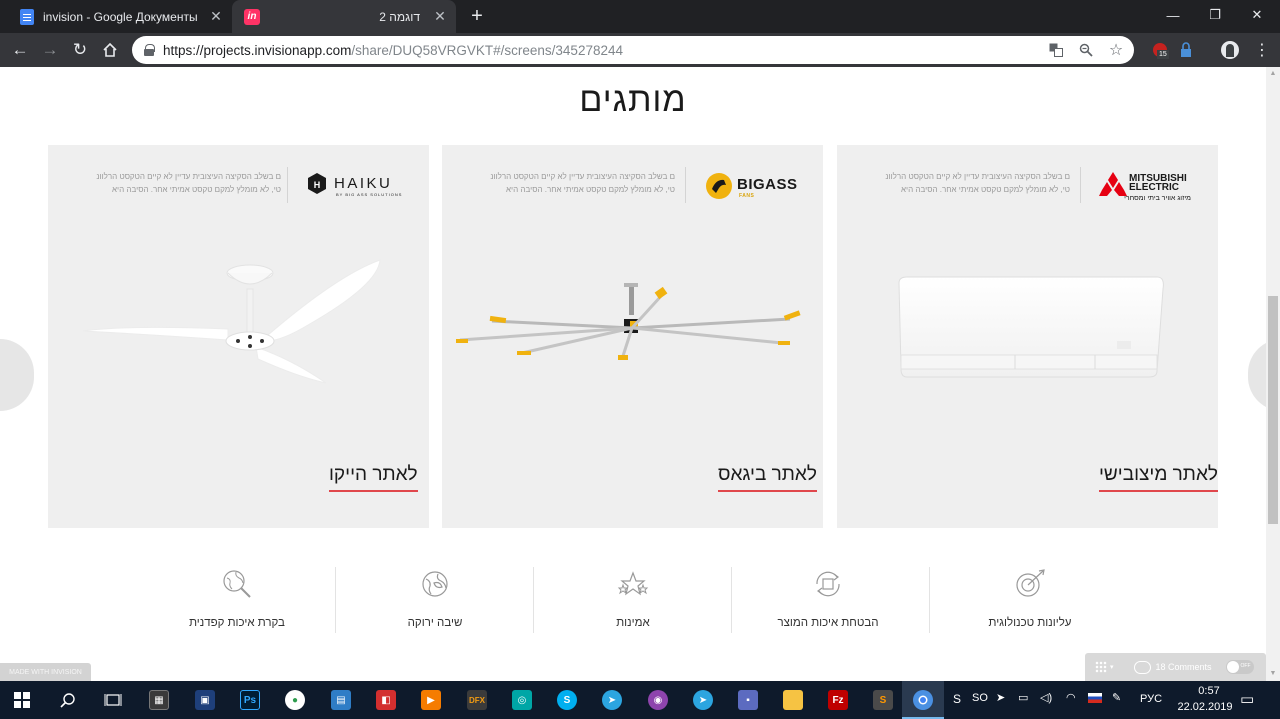  I want to click on reload-icon: ↻, so click(80, 50).